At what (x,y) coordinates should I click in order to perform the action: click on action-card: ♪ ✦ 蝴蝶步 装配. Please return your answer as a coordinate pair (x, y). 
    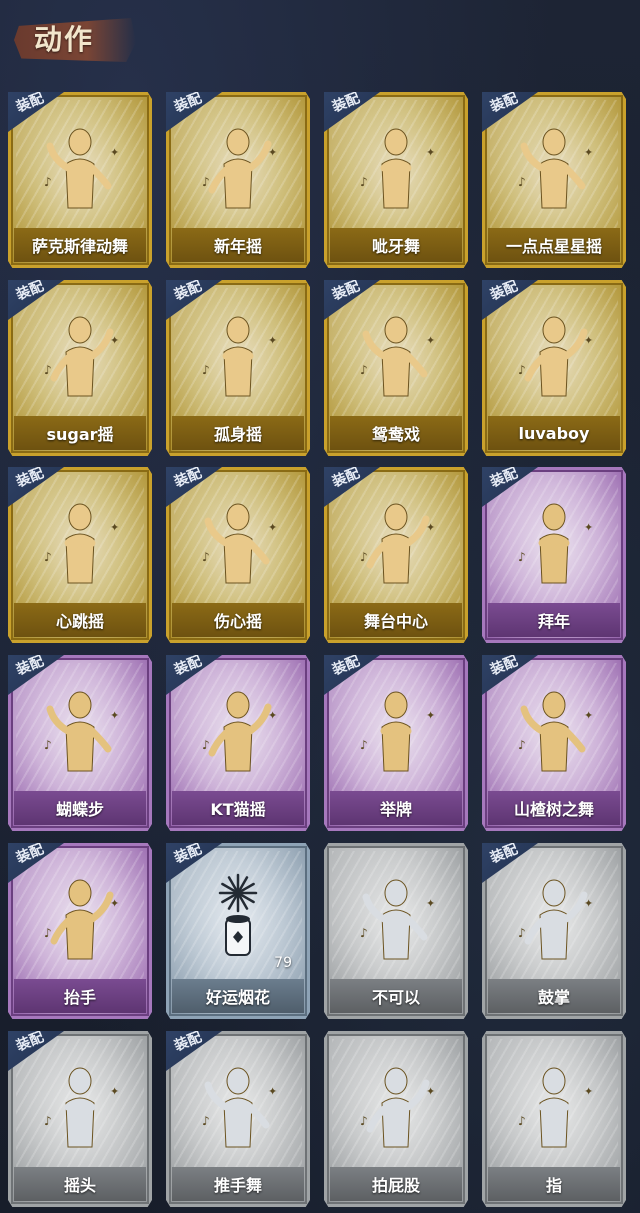
    Looking at the image, I should click on (80, 743).